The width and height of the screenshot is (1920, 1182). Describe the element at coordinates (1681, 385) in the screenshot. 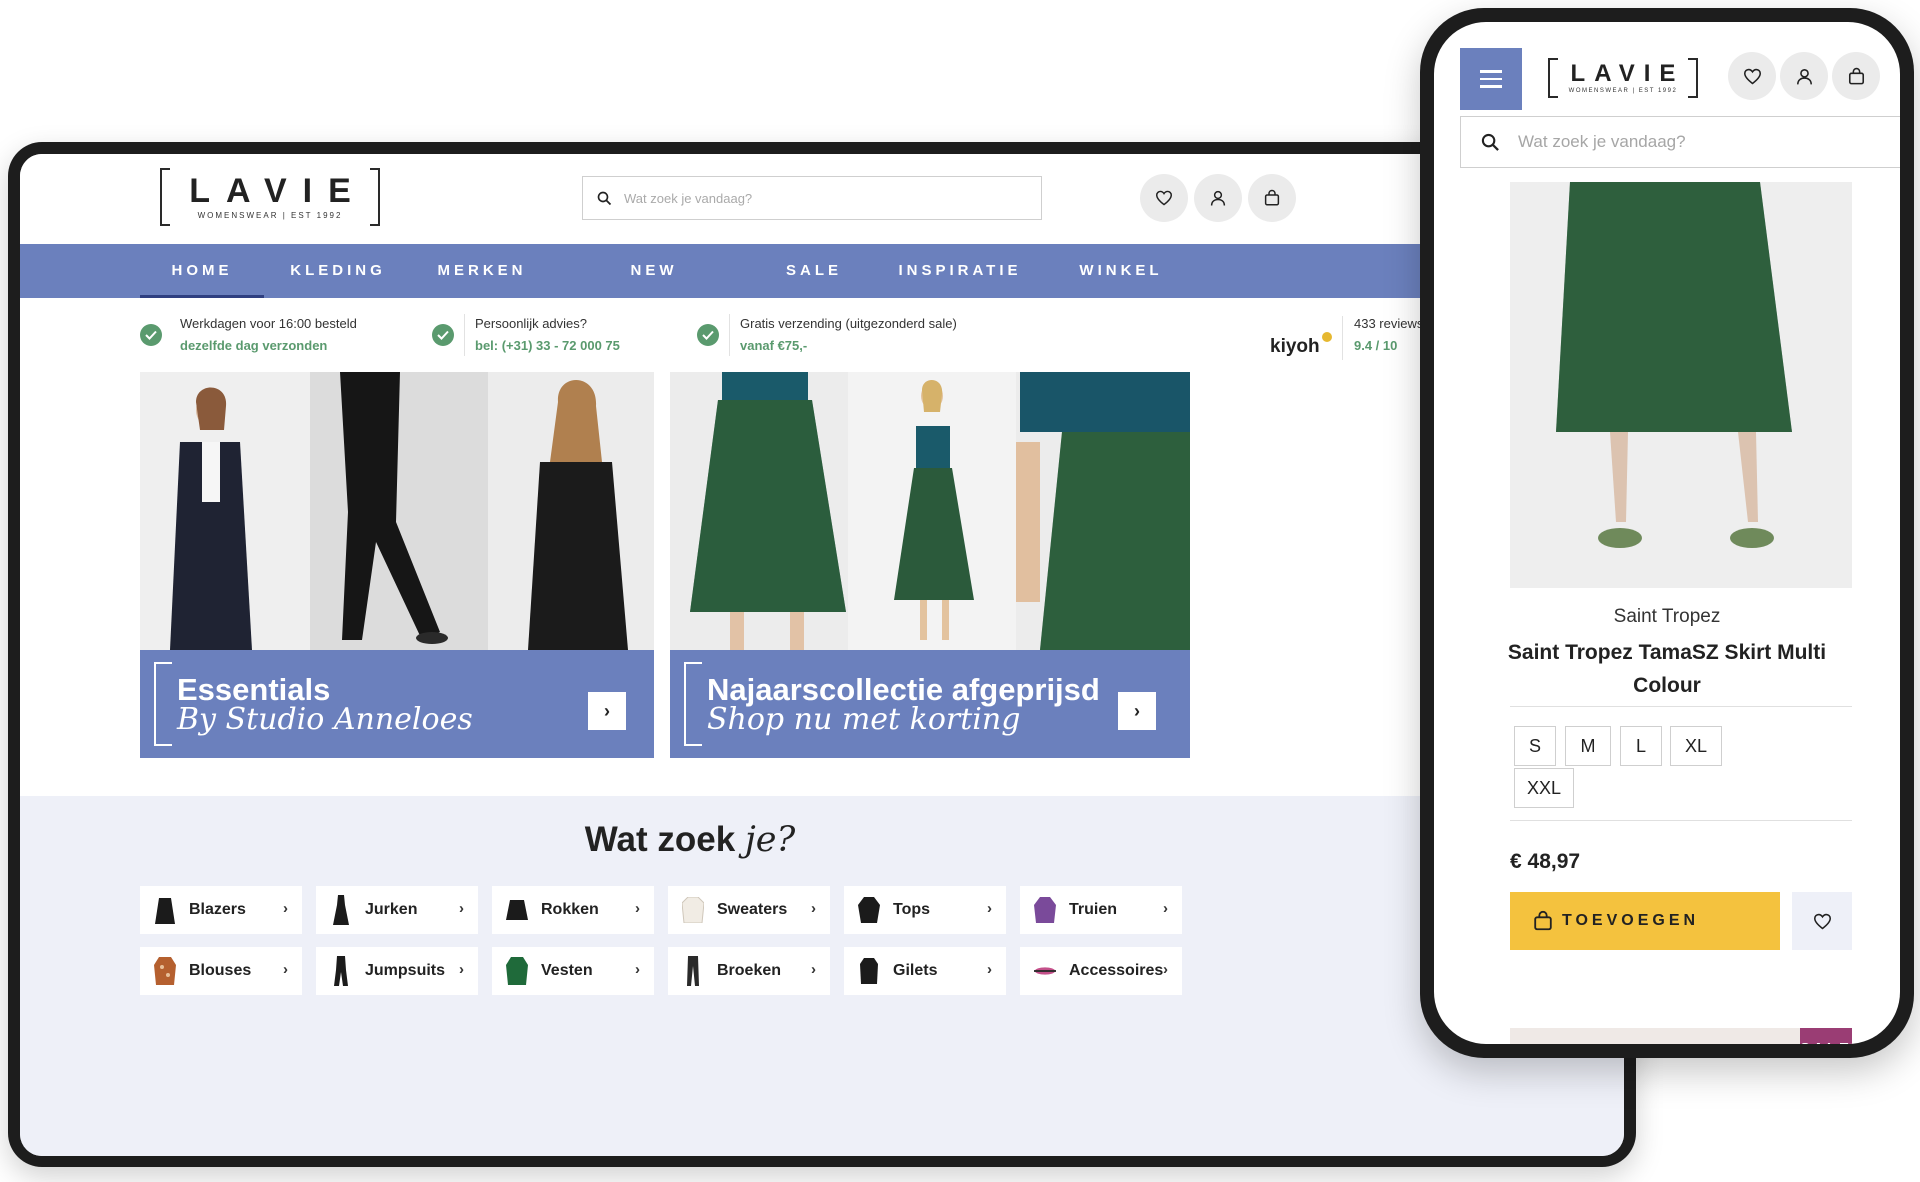

I see `product-image` at that location.